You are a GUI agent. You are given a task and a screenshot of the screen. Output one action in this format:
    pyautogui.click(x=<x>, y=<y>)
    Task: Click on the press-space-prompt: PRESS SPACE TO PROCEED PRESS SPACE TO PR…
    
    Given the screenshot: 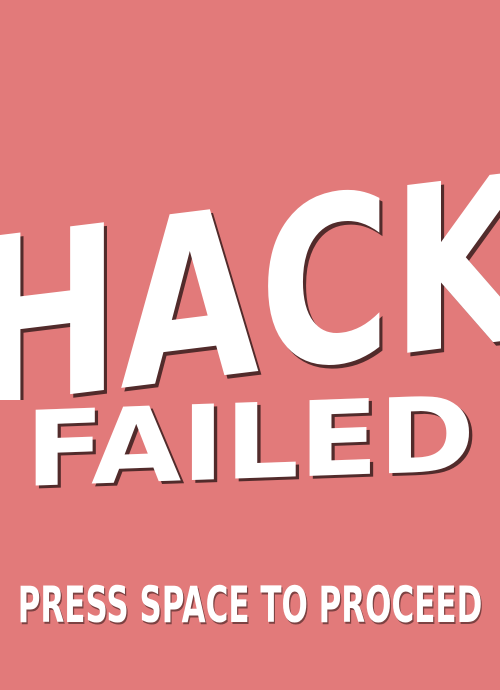 What is the action you would take?
    pyautogui.click(x=251, y=605)
    